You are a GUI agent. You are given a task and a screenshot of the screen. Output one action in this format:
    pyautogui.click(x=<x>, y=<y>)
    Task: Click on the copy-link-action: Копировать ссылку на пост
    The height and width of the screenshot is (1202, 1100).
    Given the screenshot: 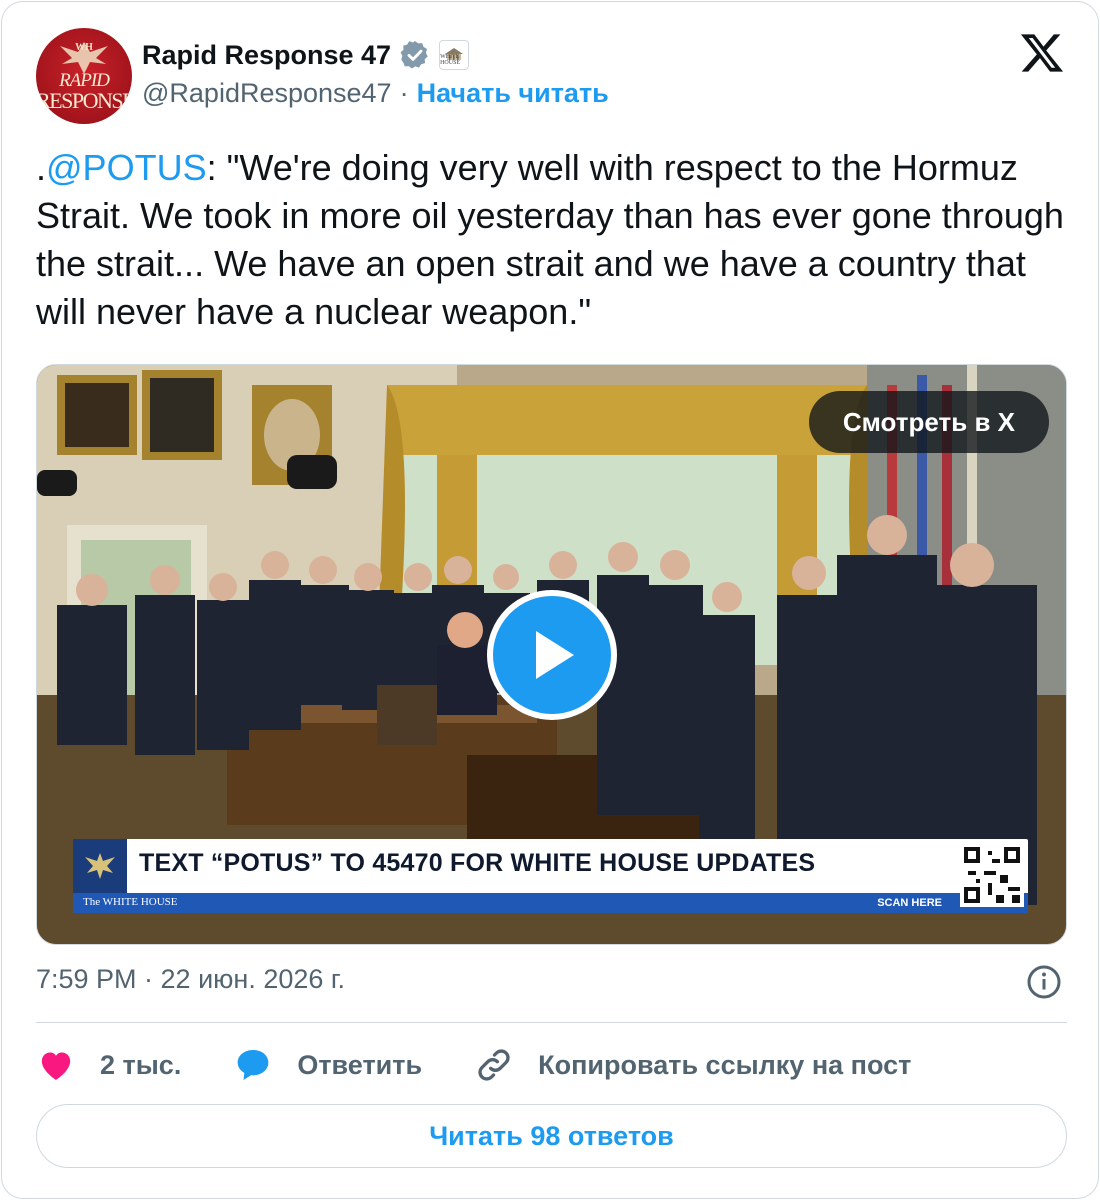 What is the action you would take?
    pyautogui.click(x=692, y=1065)
    